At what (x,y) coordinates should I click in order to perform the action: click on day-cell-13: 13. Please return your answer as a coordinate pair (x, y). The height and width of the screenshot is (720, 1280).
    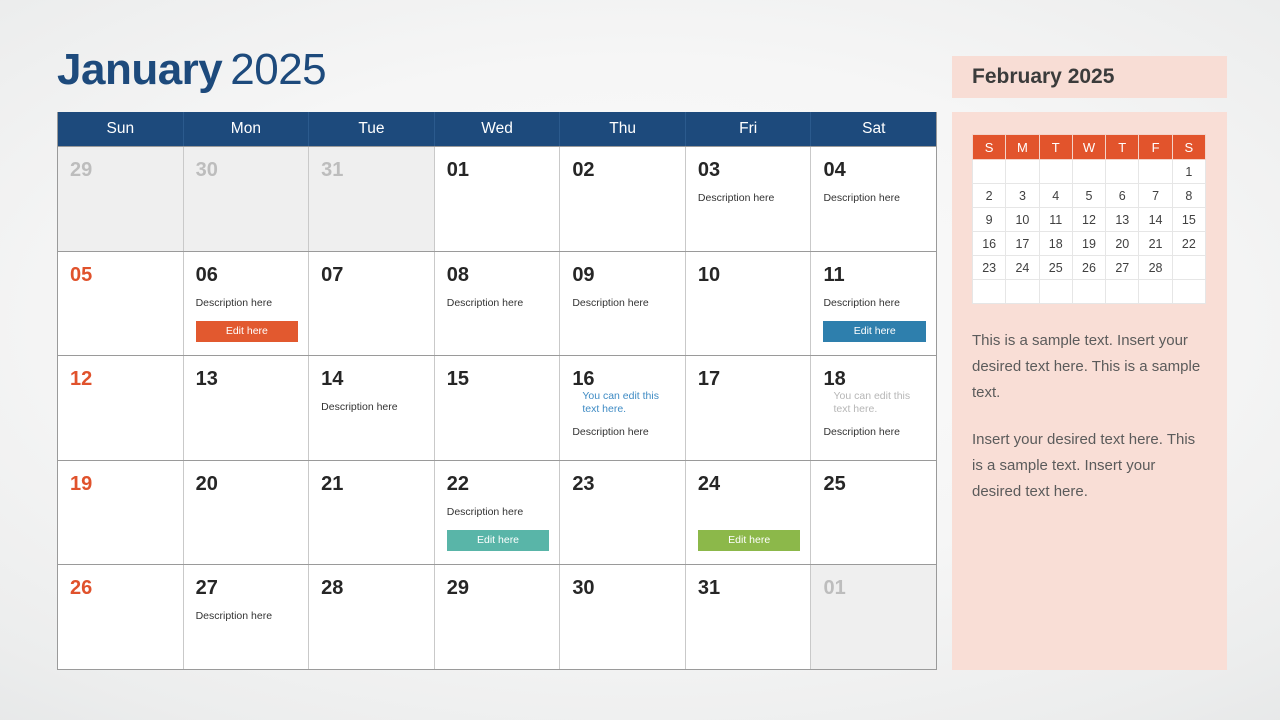
    Looking at the image, I should click on (246, 408).